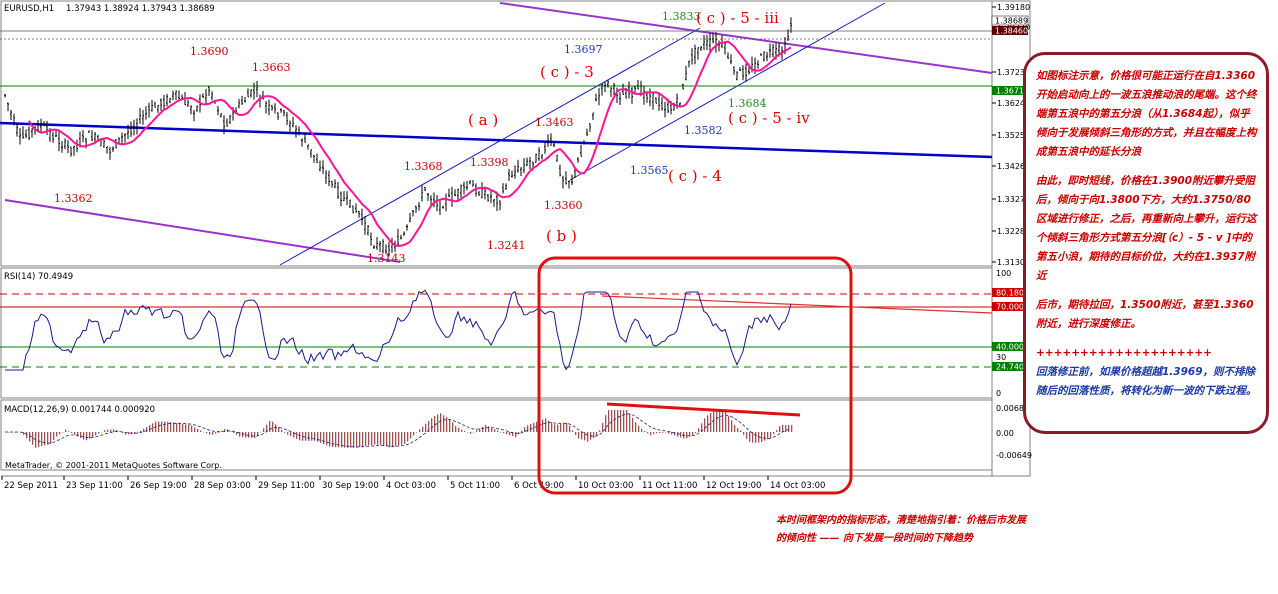 This screenshot has width=1278, height=594. Describe the element at coordinates (1003, 273) in the screenshot. I see `rsi-tick-100: 100` at that location.